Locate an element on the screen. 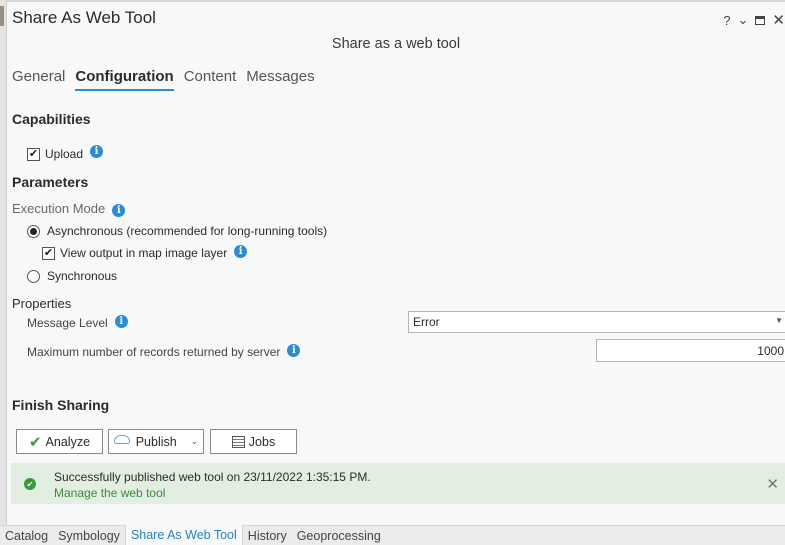  synchronous-option: Synchronous is located at coordinates (72, 276).